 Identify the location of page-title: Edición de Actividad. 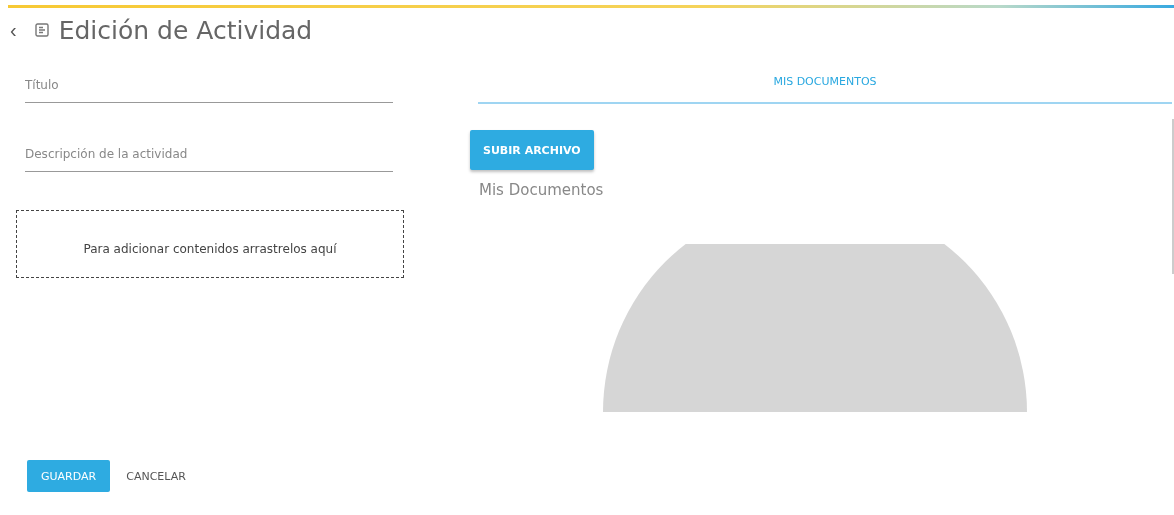
(185, 30).